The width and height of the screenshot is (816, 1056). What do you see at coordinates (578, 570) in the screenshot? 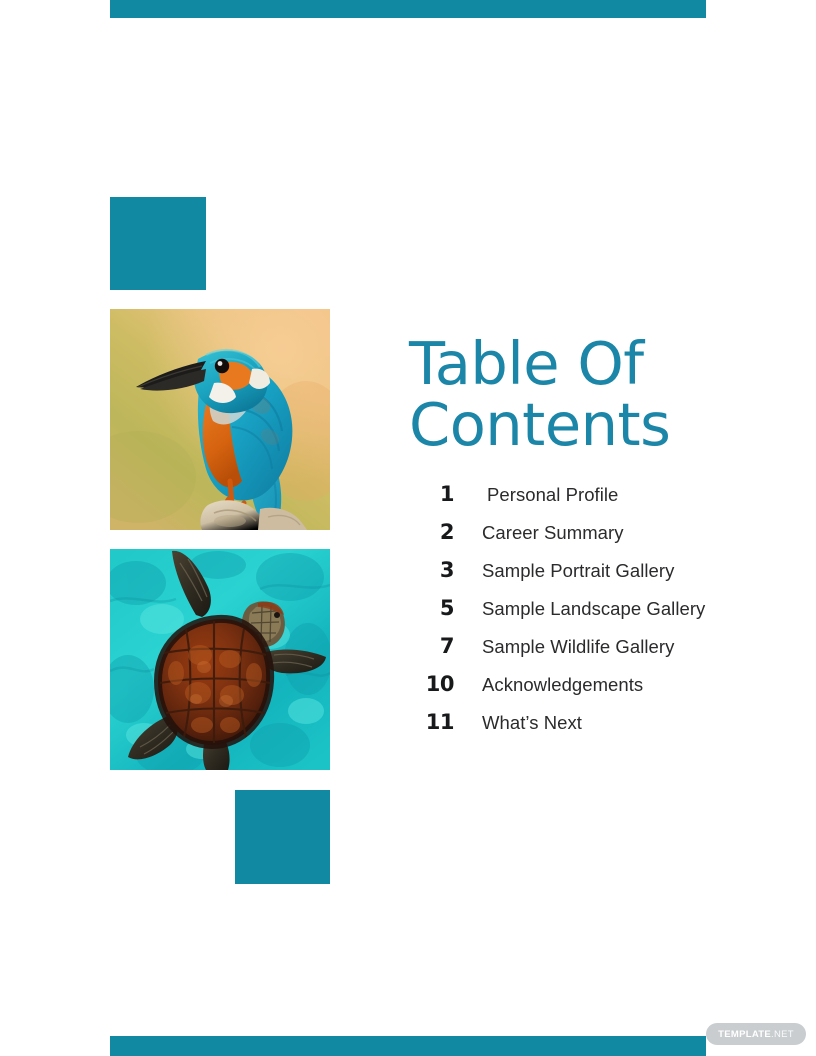
I see `toc-entry-label: Sample Portrait Gallery` at bounding box center [578, 570].